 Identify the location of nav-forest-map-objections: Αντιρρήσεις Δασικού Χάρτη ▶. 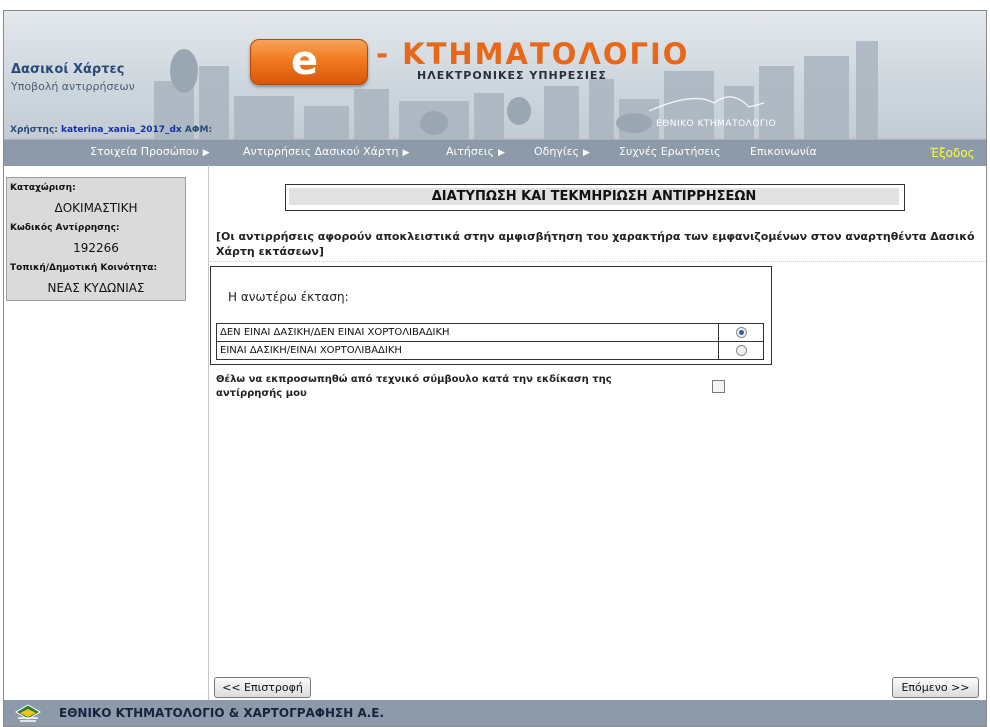
(326, 151).